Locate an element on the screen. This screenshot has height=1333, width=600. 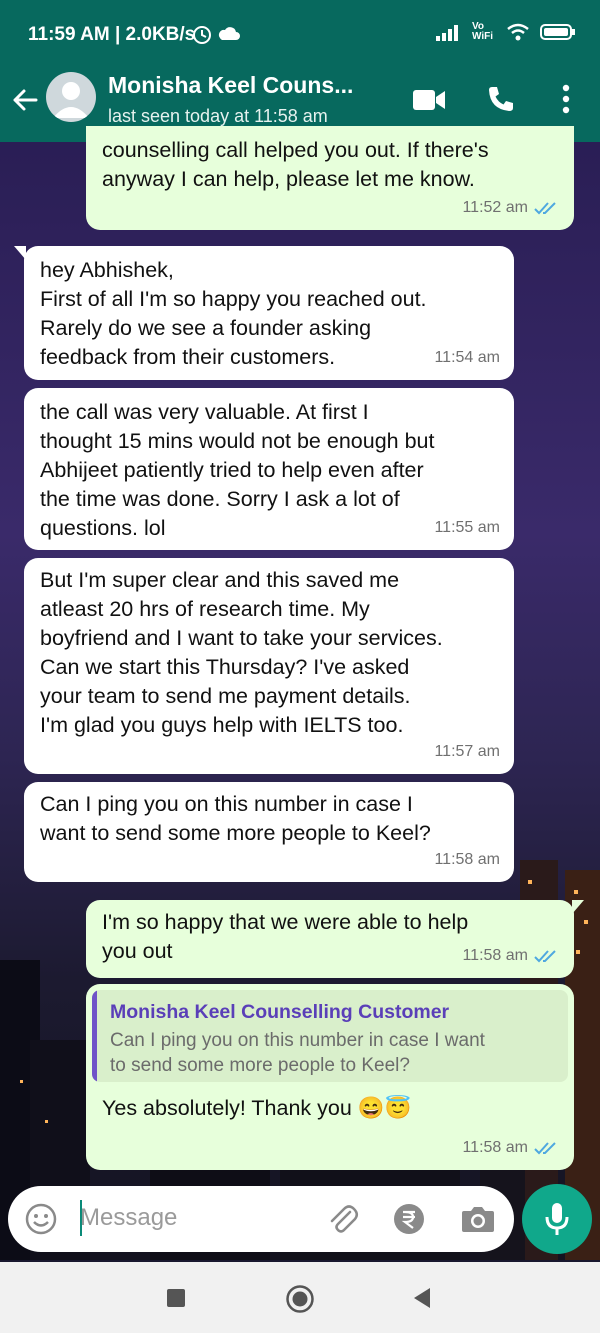
wifi-icon is located at coordinates (518, 32).